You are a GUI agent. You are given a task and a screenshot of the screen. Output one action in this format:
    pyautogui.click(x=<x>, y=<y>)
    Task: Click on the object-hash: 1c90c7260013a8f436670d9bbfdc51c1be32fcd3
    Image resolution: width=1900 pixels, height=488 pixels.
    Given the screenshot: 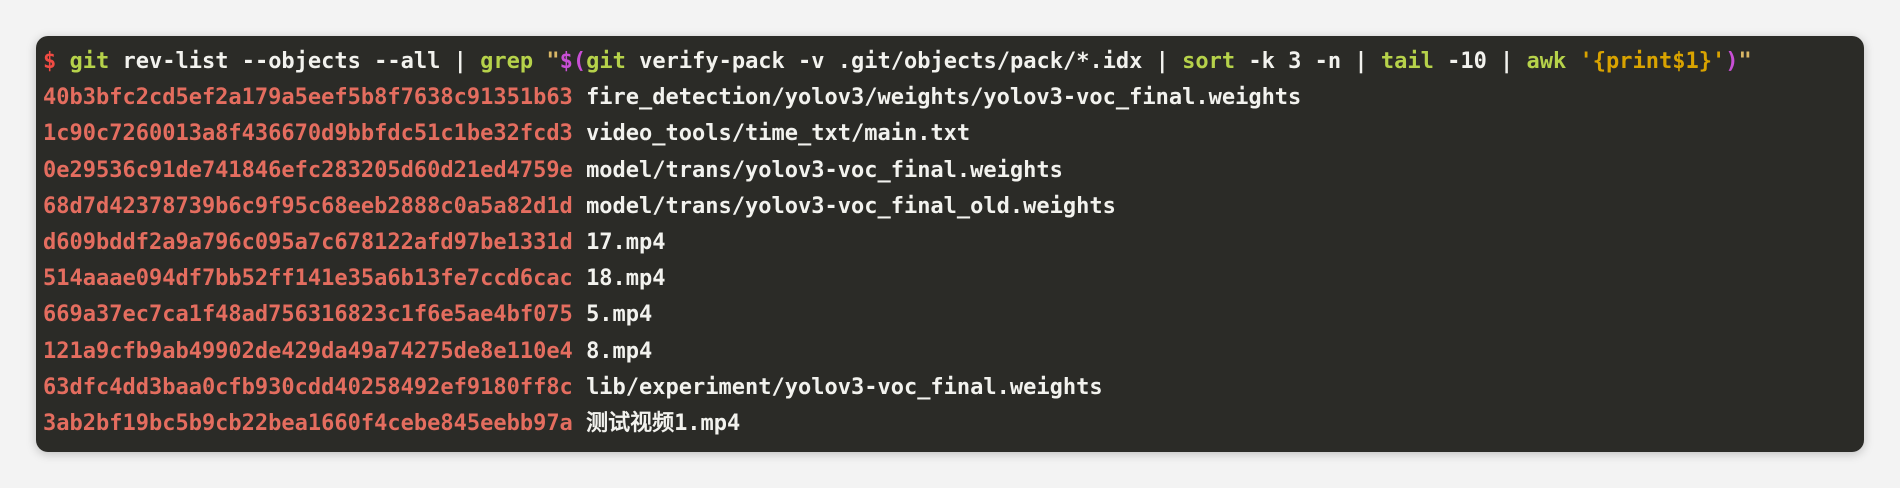 What is the action you would take?
    pyautogui.click(x=308, y=134)
    